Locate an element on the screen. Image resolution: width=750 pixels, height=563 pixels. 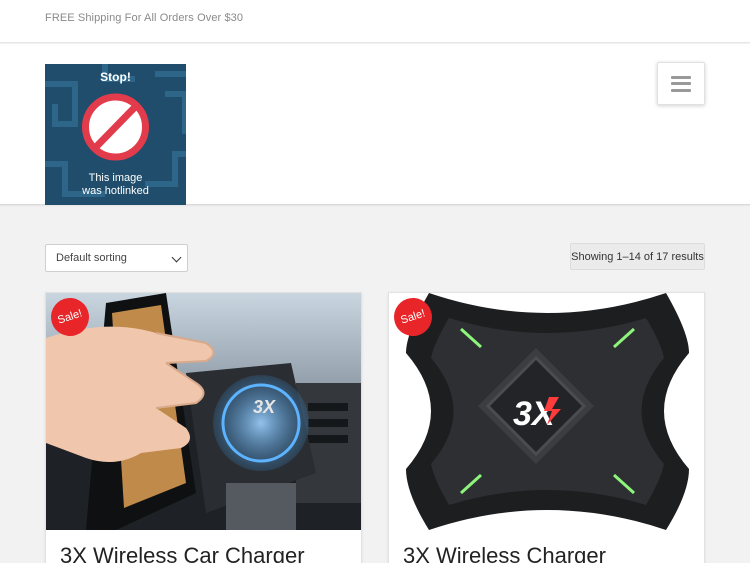
car-charger-brand: 3X is located at coordinates (264, 407).